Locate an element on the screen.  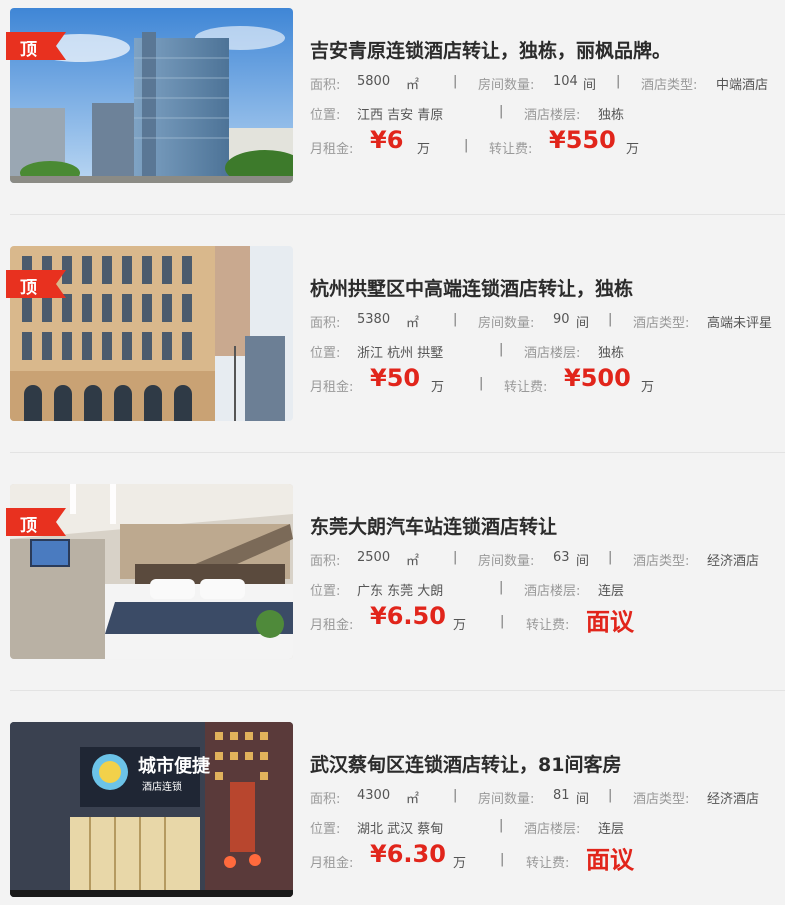
sign-sub: 酒店连锁 is located at coordinates (162, 786).